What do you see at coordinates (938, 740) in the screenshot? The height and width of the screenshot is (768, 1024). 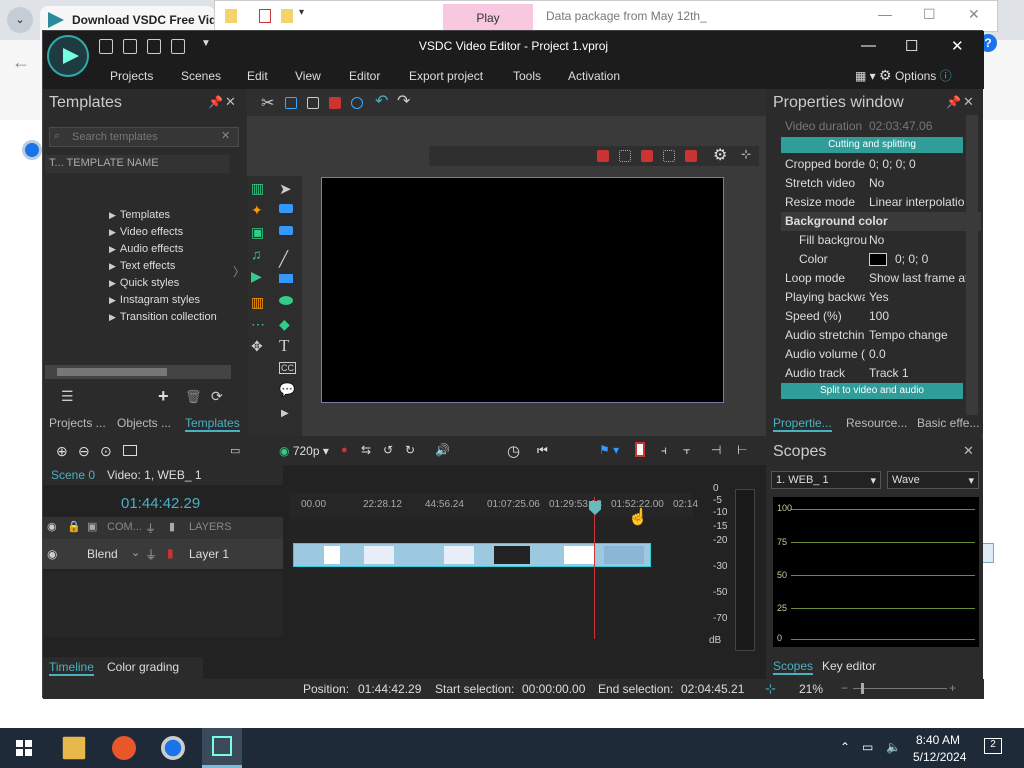 I see `clock-time: 8:40 AM` at bounding box center [938, 740].